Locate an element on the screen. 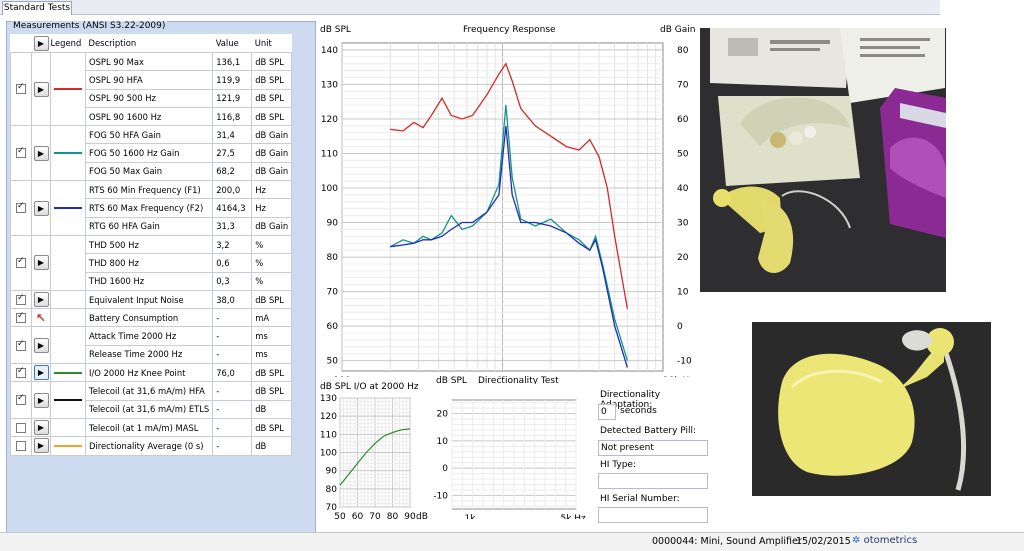 The width and height of the screenshot is (1024, 551). dir-x-tick: 1k is located at coordinates (471, 516).